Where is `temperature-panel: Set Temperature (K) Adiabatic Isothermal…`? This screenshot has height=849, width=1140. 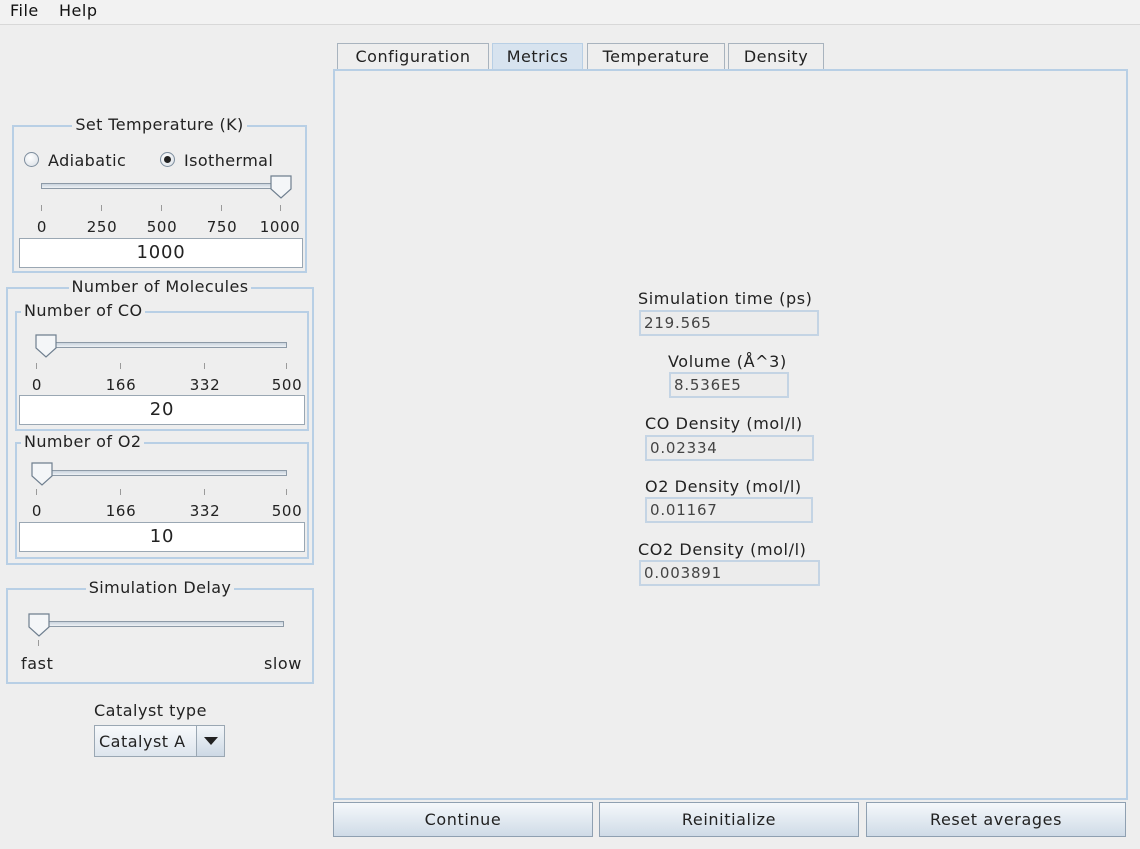
temperature-panel: Set Temperature (K) Adiabatic Isothermal… is located at coordinates (159, 194).